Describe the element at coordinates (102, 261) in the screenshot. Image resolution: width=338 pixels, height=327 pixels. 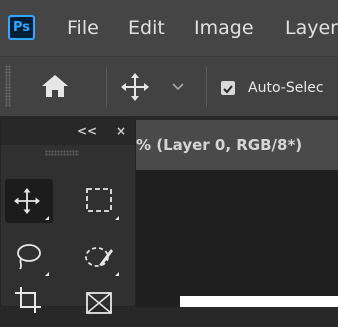
I see `quick-select-icon` at that location.